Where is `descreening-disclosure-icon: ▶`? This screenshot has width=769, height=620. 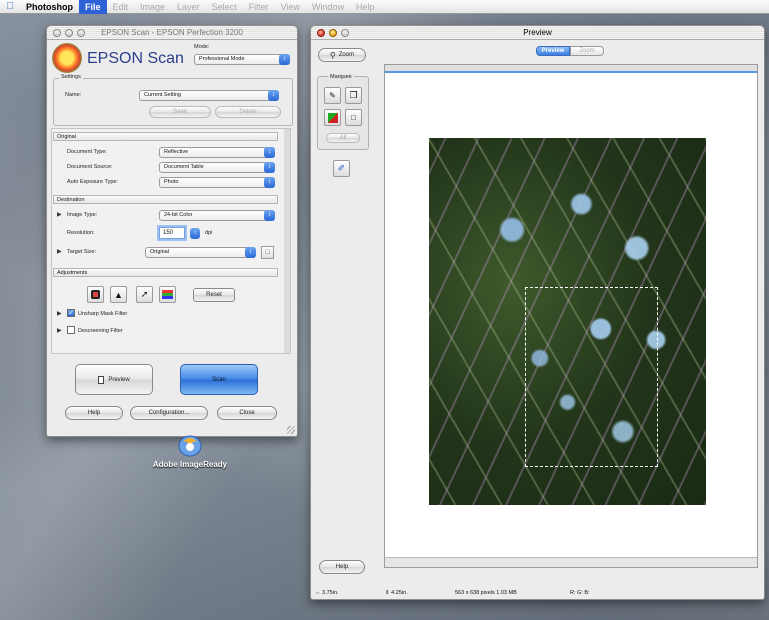
descreening-disclosure-icon: ▶ is located at coordinates (59, 330).